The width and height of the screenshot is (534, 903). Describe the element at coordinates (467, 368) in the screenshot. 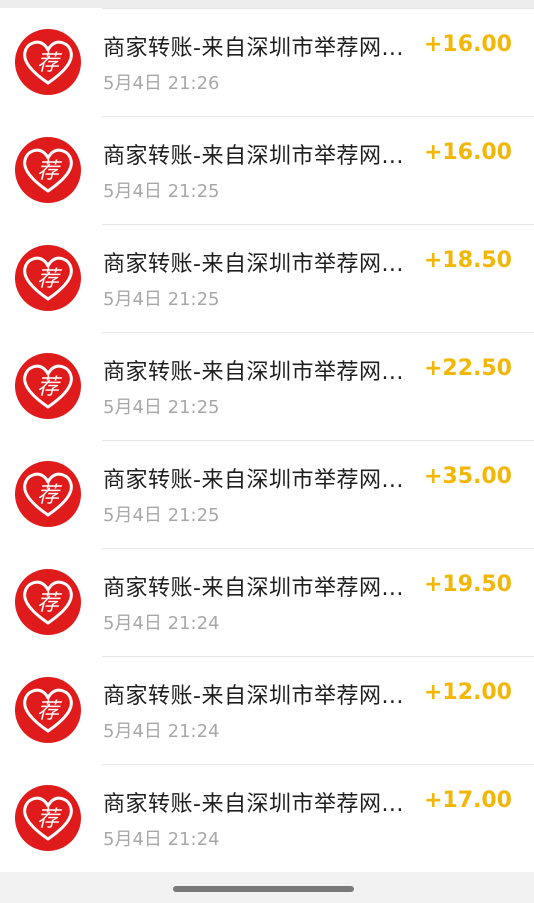

I see `transaction-amount: +22.50` at that location.